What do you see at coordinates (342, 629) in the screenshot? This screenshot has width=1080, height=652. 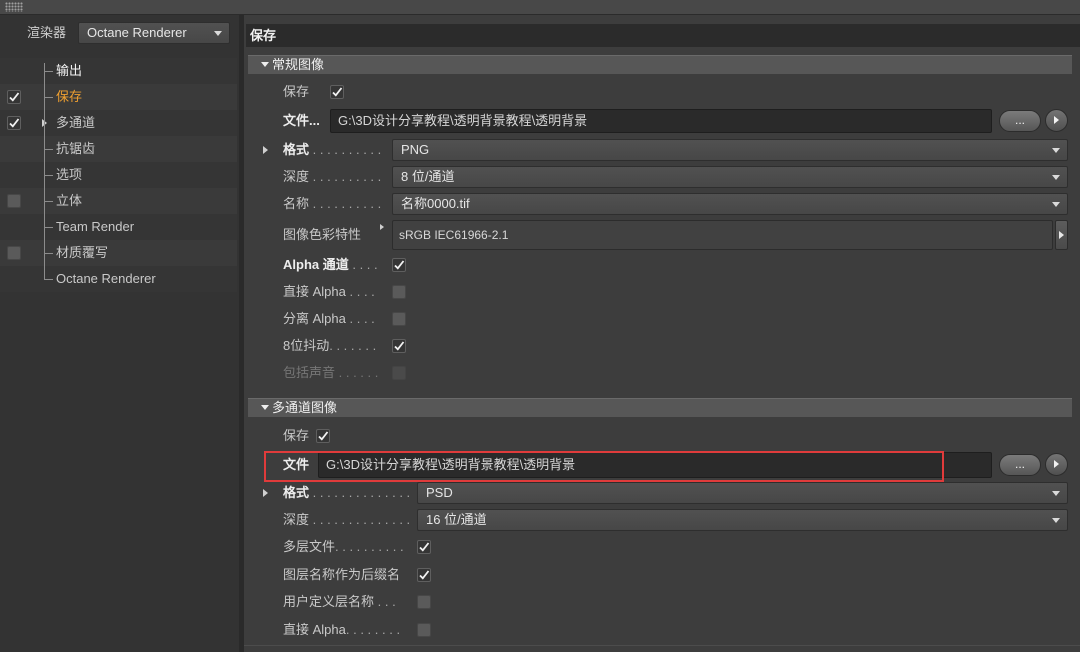 I see `mp-straight-alpha-label: 直接 Alpha. . . . . . . .` at bounding box center [342, 629].